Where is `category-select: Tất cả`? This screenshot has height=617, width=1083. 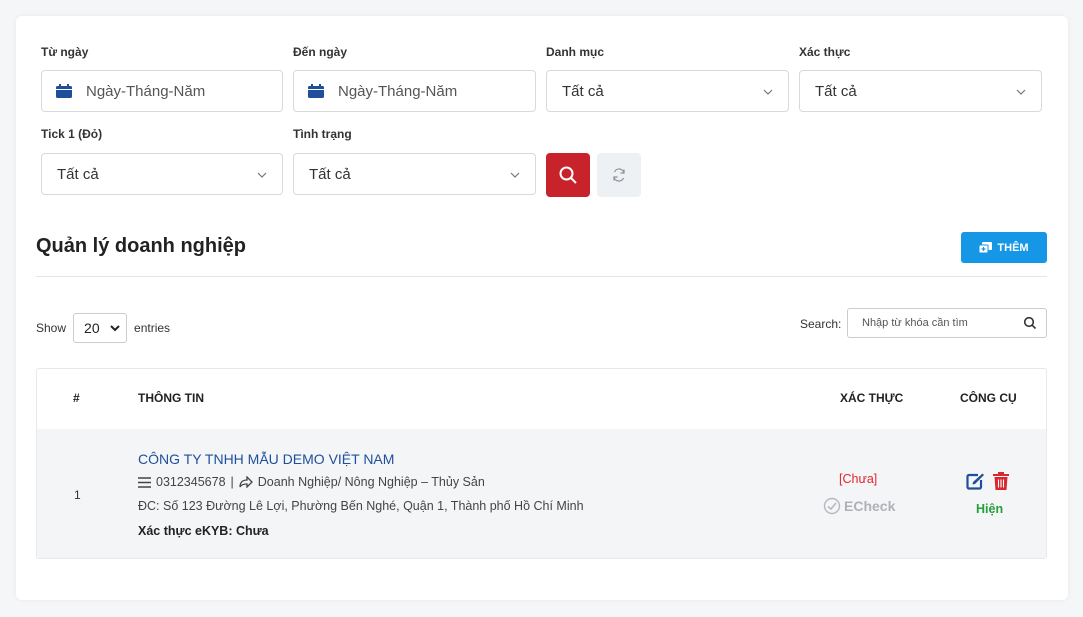
category-select: Tất cả is located at coordinates (667, 91).